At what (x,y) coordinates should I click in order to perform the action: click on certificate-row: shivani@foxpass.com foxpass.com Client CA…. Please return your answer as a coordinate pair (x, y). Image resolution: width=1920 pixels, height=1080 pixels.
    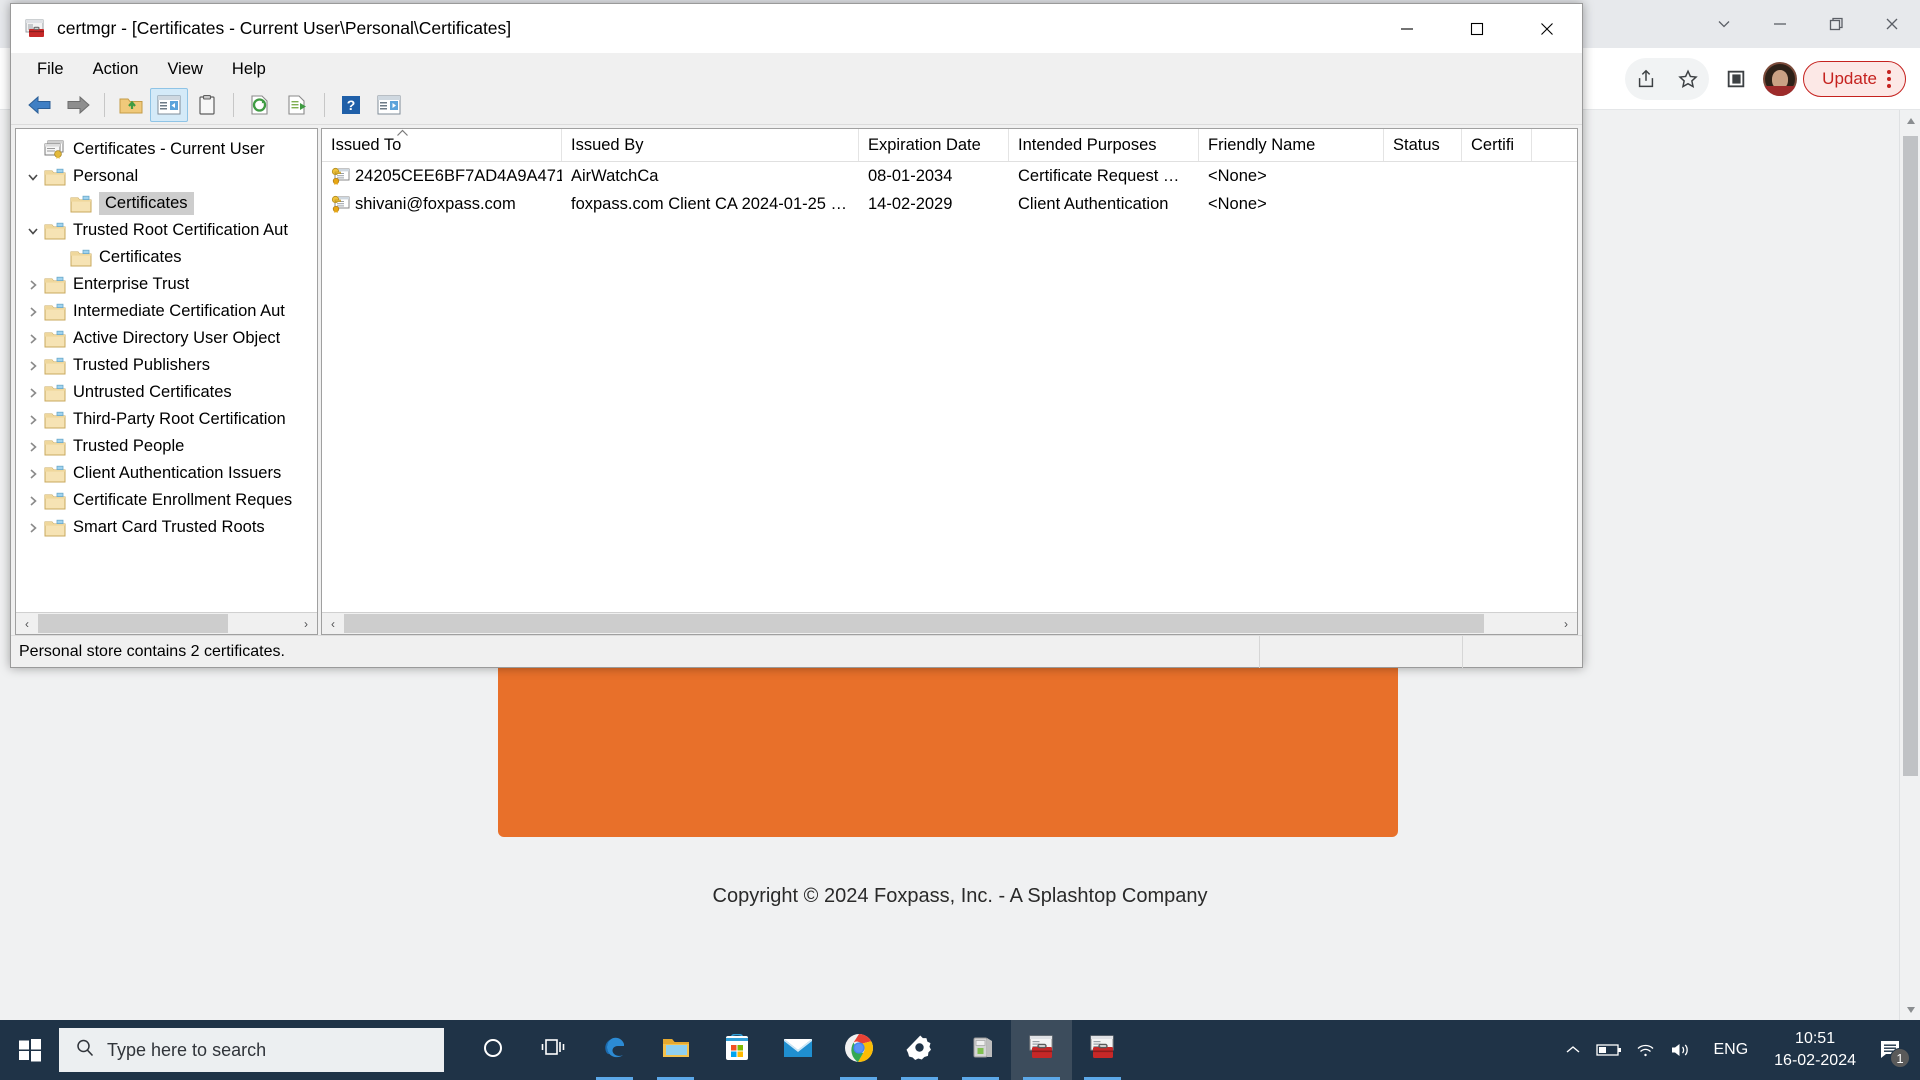
    Looking at the image, I should click on (949, 204).